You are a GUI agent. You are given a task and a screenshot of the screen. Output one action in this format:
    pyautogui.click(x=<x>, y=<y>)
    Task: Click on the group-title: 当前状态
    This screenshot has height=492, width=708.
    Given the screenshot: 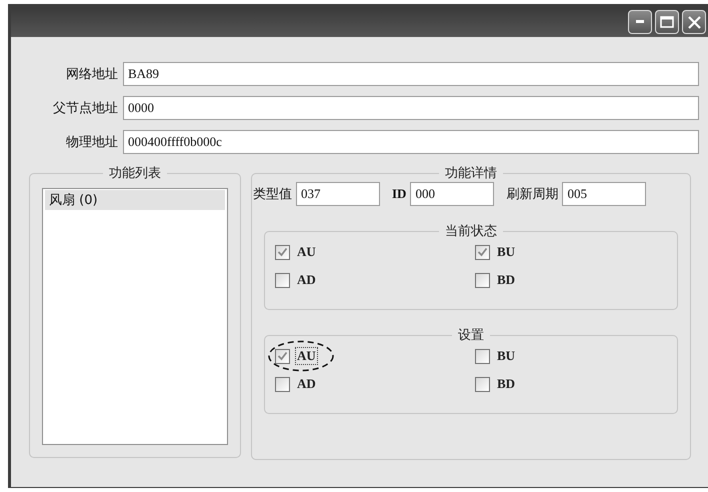 What is the action you would take?
    pyautogui.click(x=471, y=231)
    